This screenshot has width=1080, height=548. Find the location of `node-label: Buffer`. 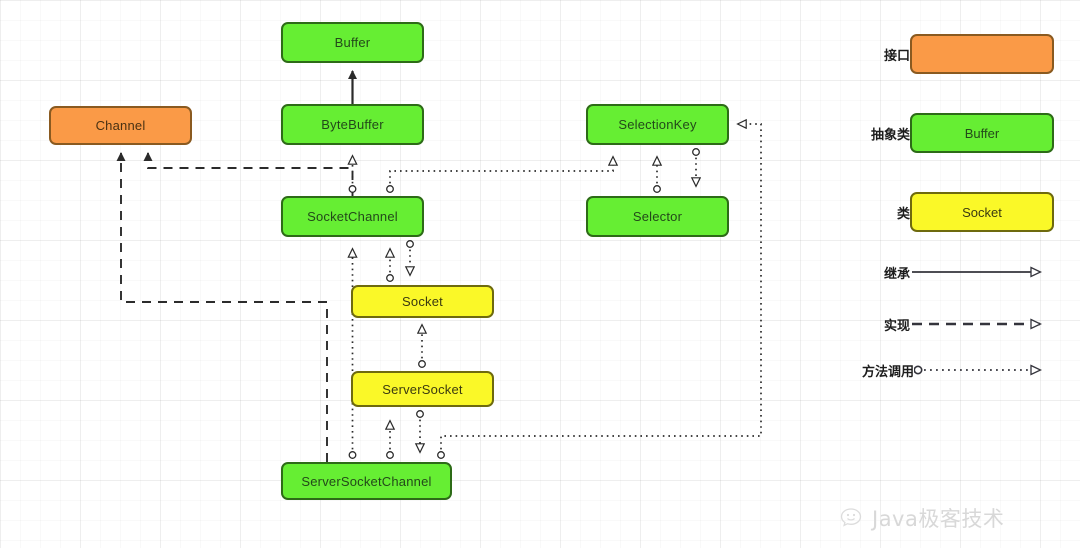

node-label: Buffer is located at coordinates (352, 42).